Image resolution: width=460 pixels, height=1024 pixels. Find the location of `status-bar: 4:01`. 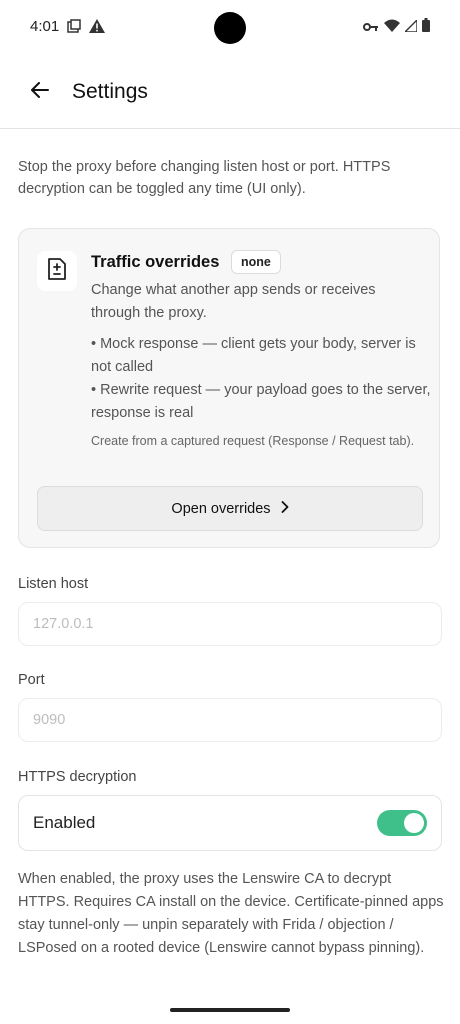

status-bar: 4:01 is located at coordinates (230, 28).